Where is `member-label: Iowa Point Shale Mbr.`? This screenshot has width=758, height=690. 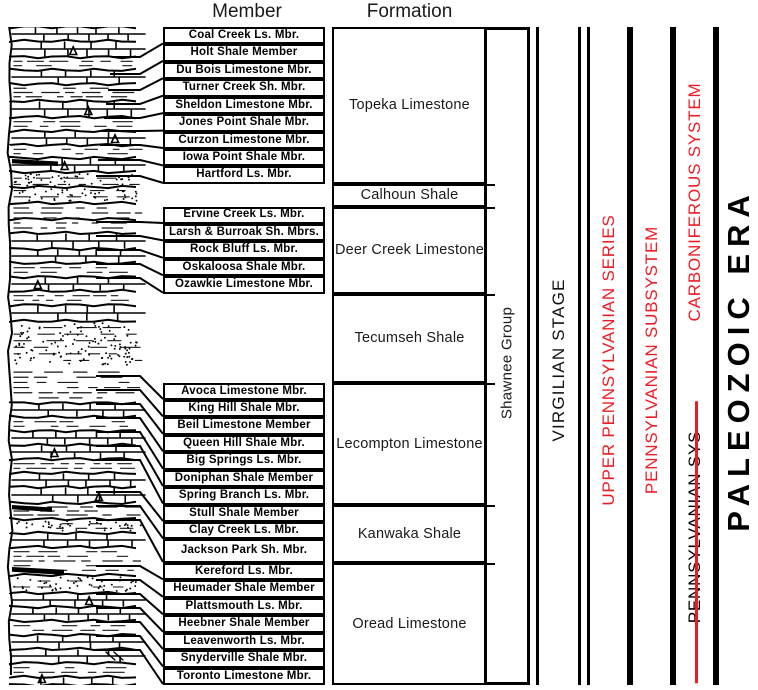
member-label: Iowa Point Shale Mbr. is located at coordinates (244, 158).